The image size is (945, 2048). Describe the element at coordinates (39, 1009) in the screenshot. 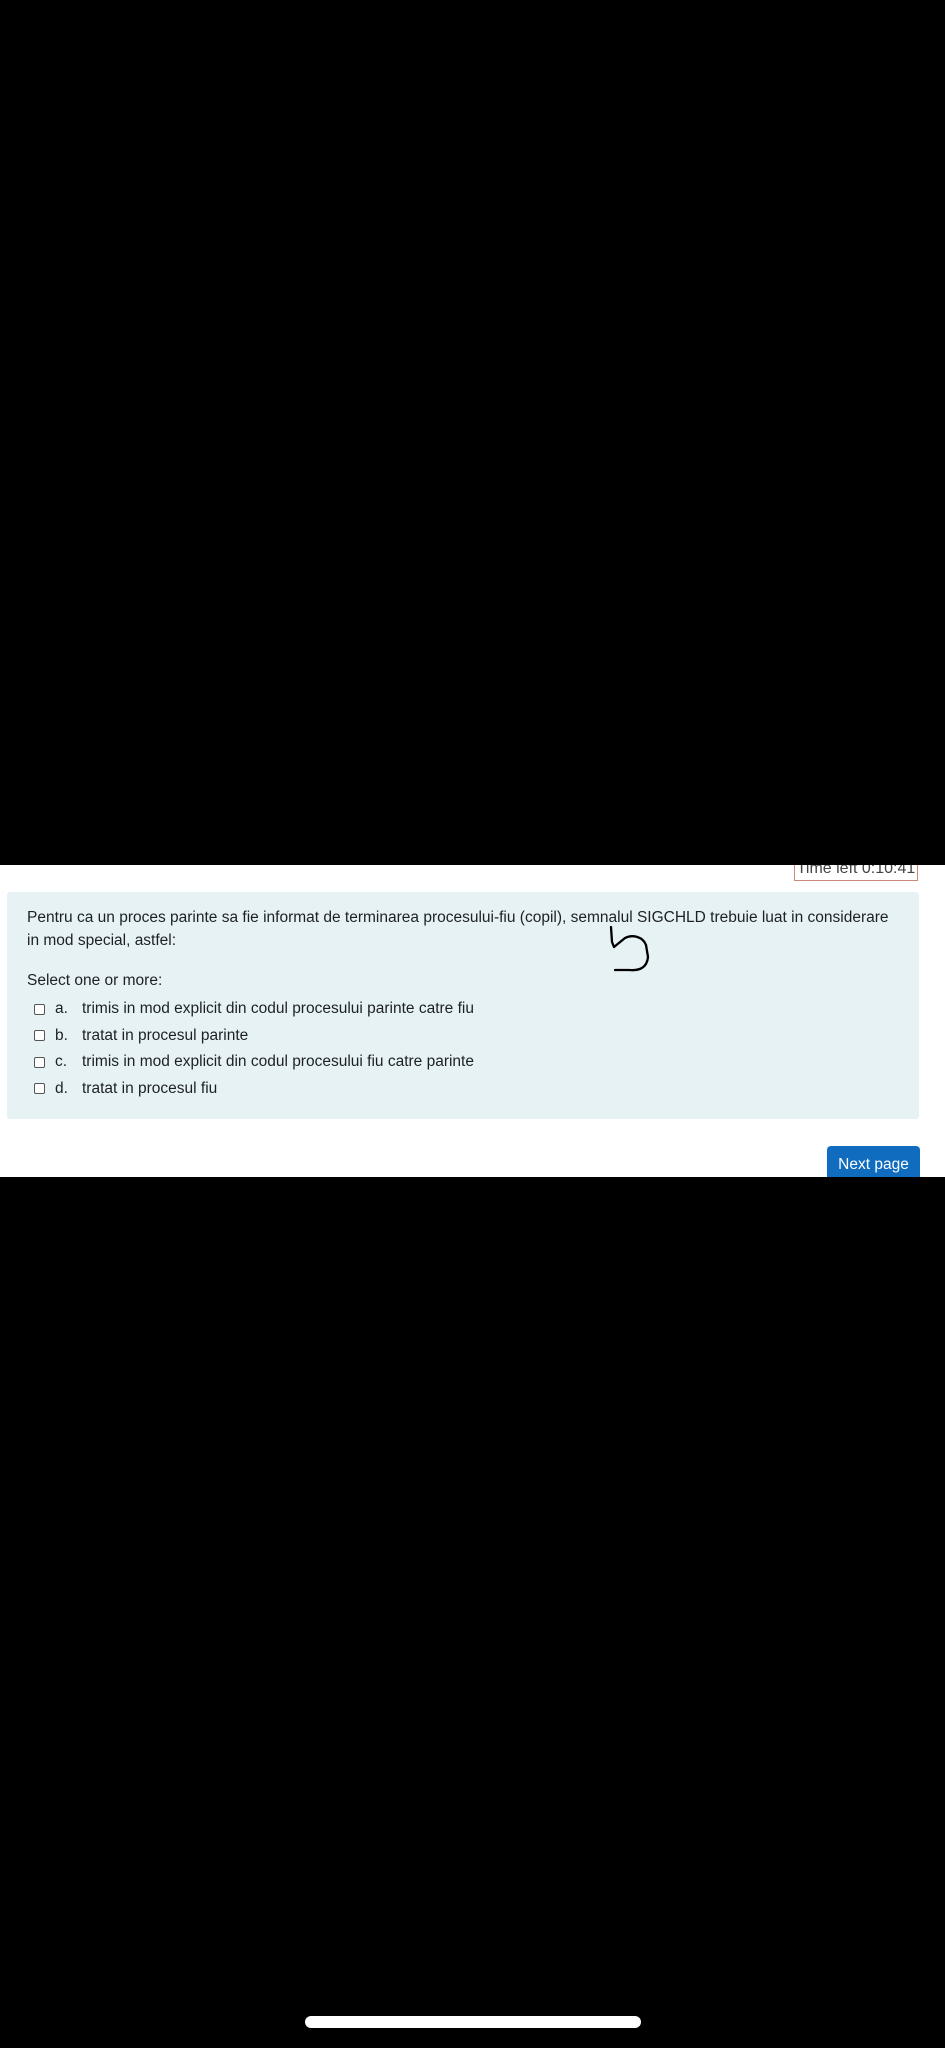

I see `checkbox-a` at that location.